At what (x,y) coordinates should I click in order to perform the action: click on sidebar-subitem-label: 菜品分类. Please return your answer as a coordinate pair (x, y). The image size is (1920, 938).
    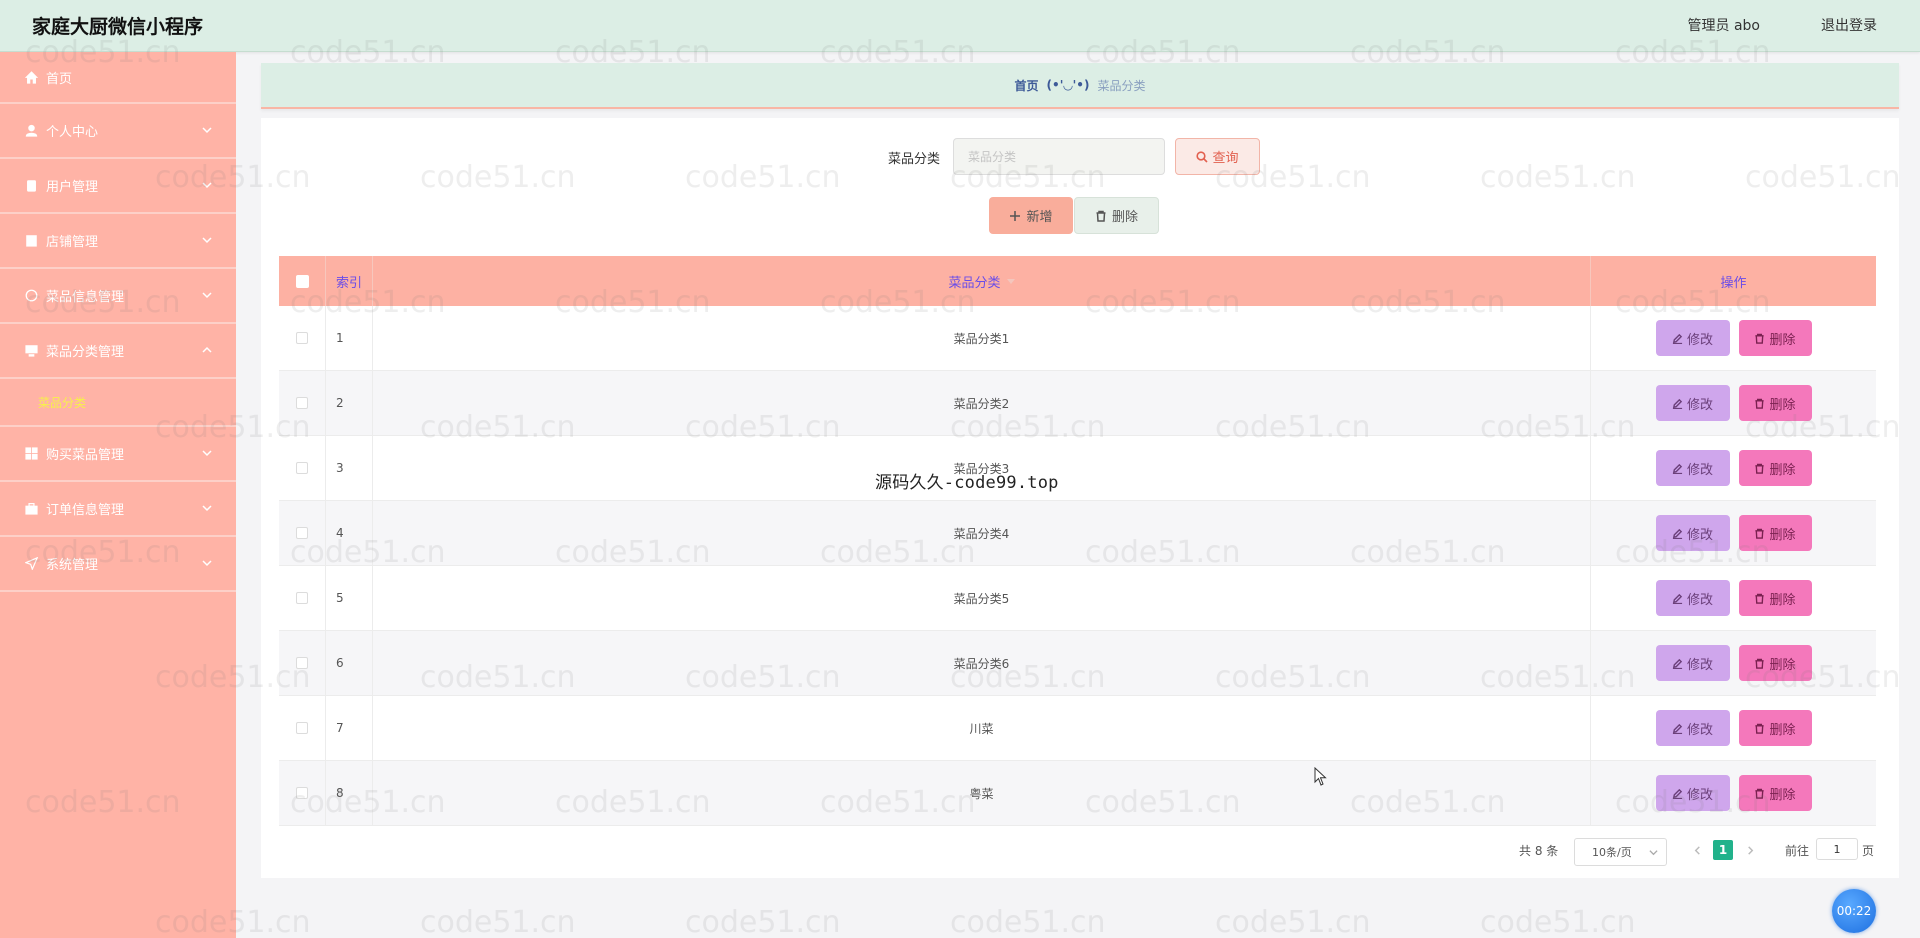
    Looking at the image, I should click on (62, 402).